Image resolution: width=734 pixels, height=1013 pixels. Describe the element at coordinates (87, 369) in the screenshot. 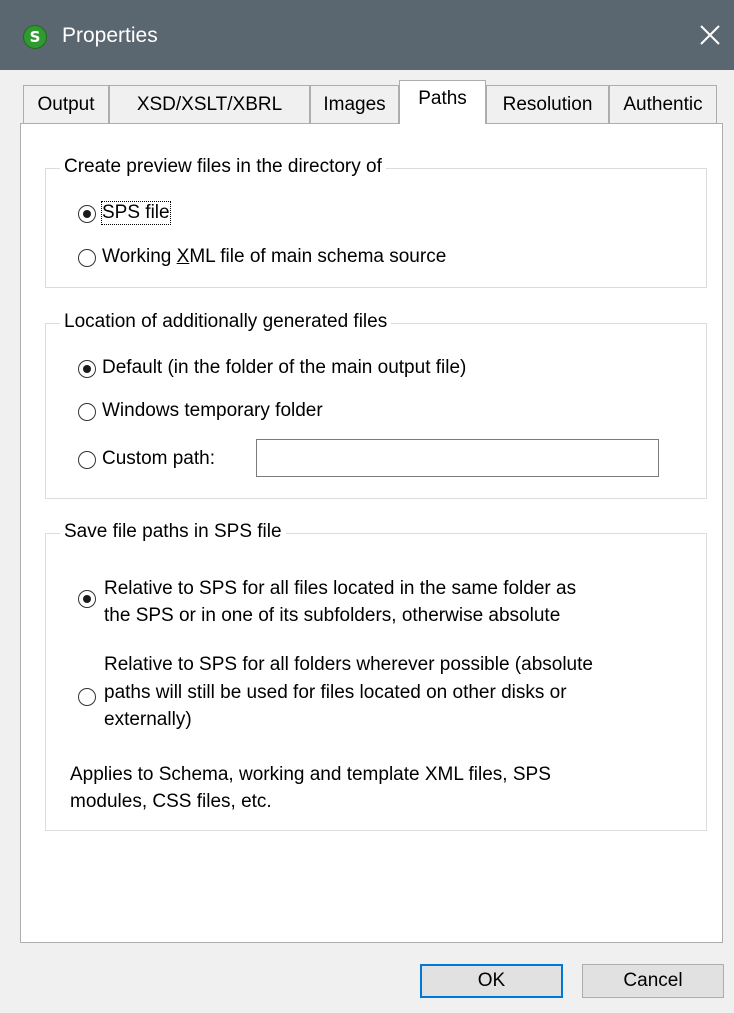

I see `radio-default-location` at that location.